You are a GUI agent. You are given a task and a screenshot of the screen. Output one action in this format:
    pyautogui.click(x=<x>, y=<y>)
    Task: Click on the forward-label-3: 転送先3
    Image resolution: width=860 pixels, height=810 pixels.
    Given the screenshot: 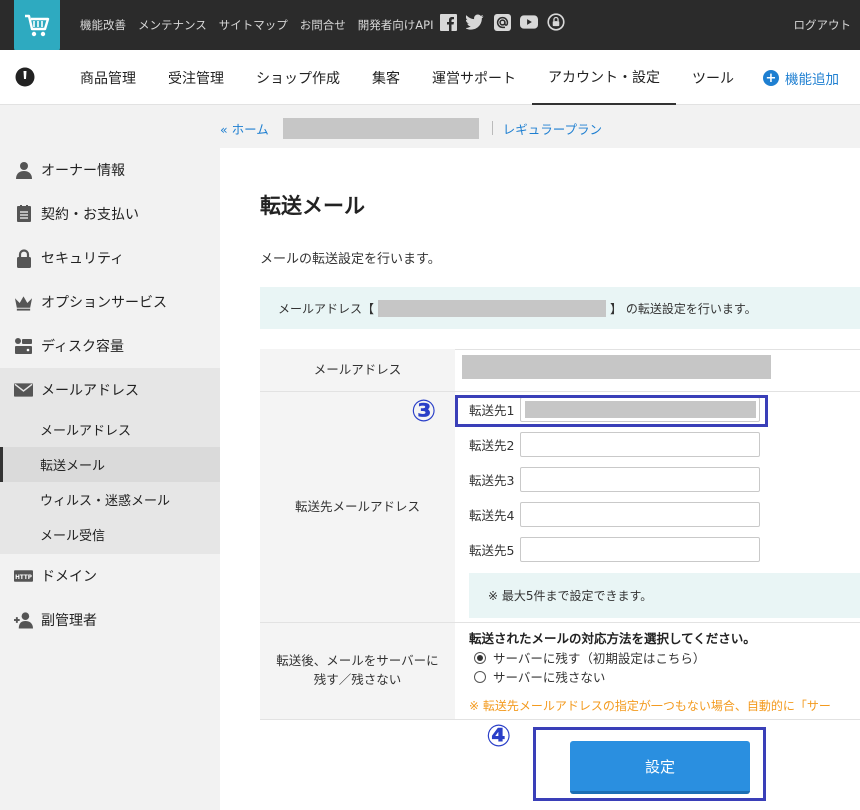 What is the action you would take?
    pyautogui.click(x=492, y=480)
    